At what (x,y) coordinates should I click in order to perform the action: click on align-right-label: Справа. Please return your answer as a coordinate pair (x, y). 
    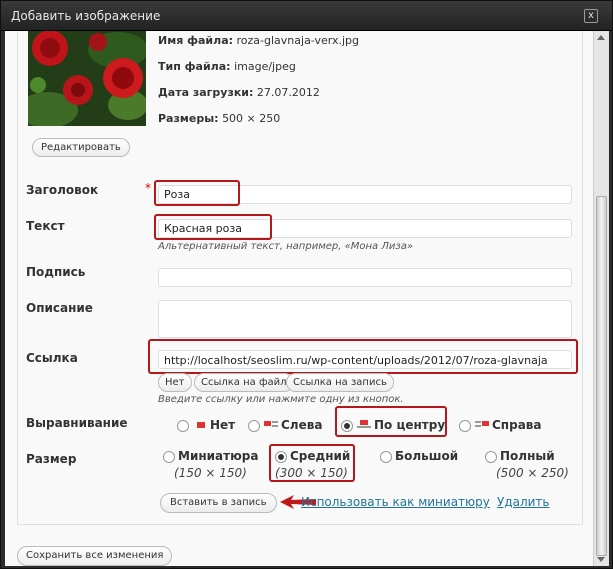
    Looking at the image, I should click on (517, 425).